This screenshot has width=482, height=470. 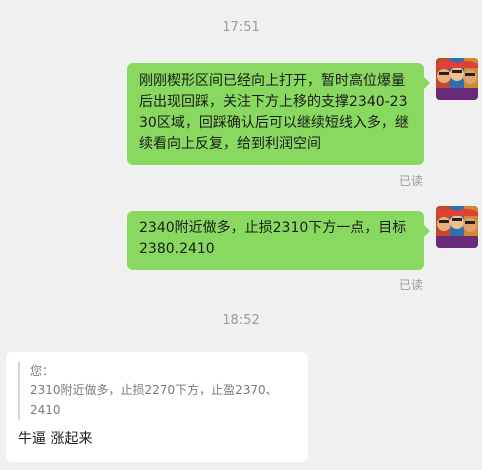 What do you see at coordinates (55, 439) in the screenshot?
I see `reply-text: 牛逼 涨起来` at bounding box center [55, 439].